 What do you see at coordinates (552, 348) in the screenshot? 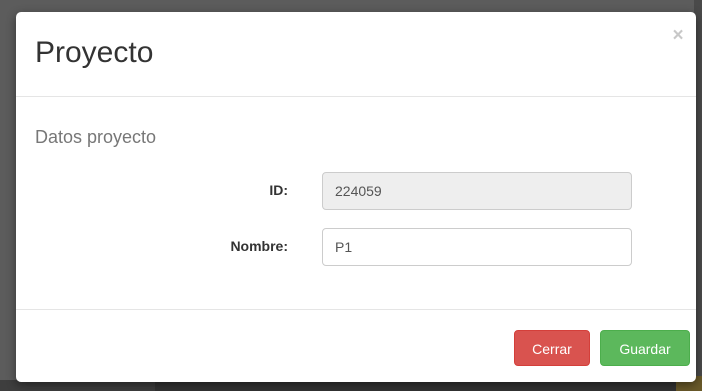
I see `cerrar-button: Cerrar` at bounding box center [552, 348].